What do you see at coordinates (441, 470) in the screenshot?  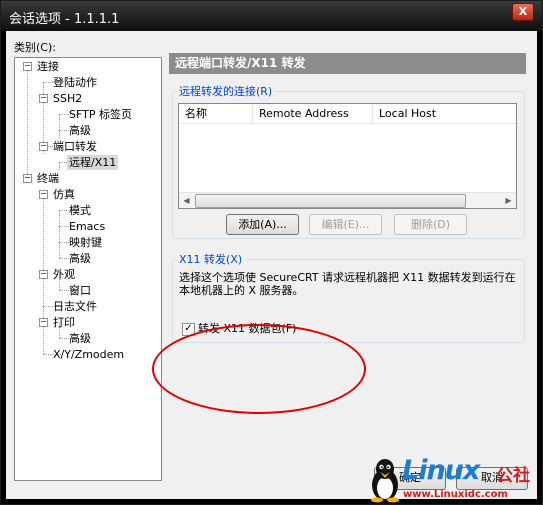 I see `watermark-text: Linux` at bounding box center [441, 470].